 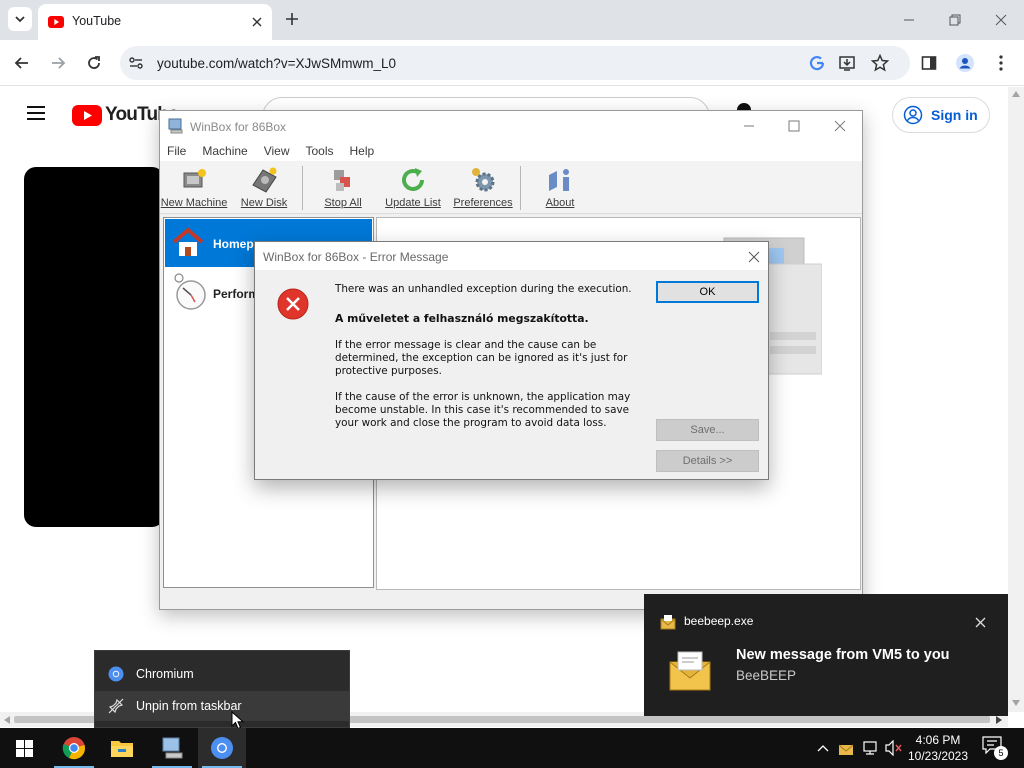 I want to click on bookmark-star-icon, so click(x=880, y=63).